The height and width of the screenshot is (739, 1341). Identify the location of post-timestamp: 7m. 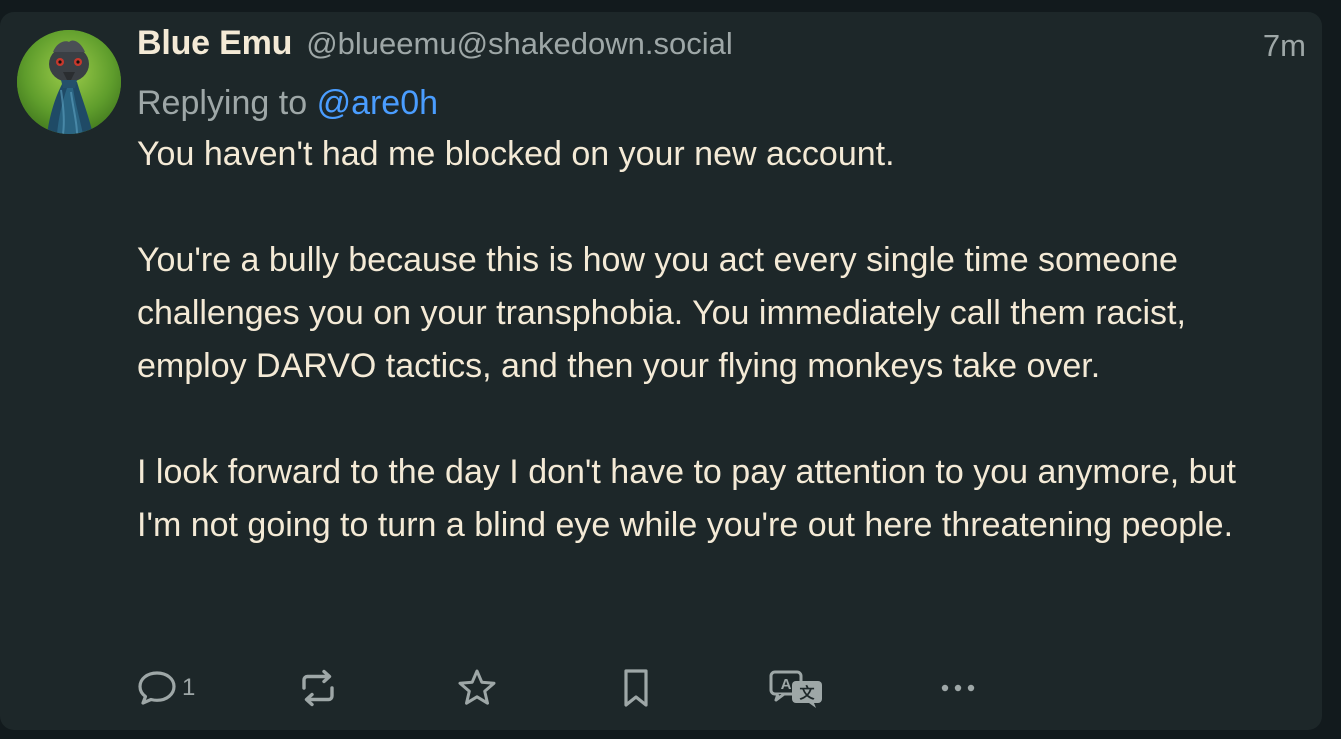
(1284, 46).